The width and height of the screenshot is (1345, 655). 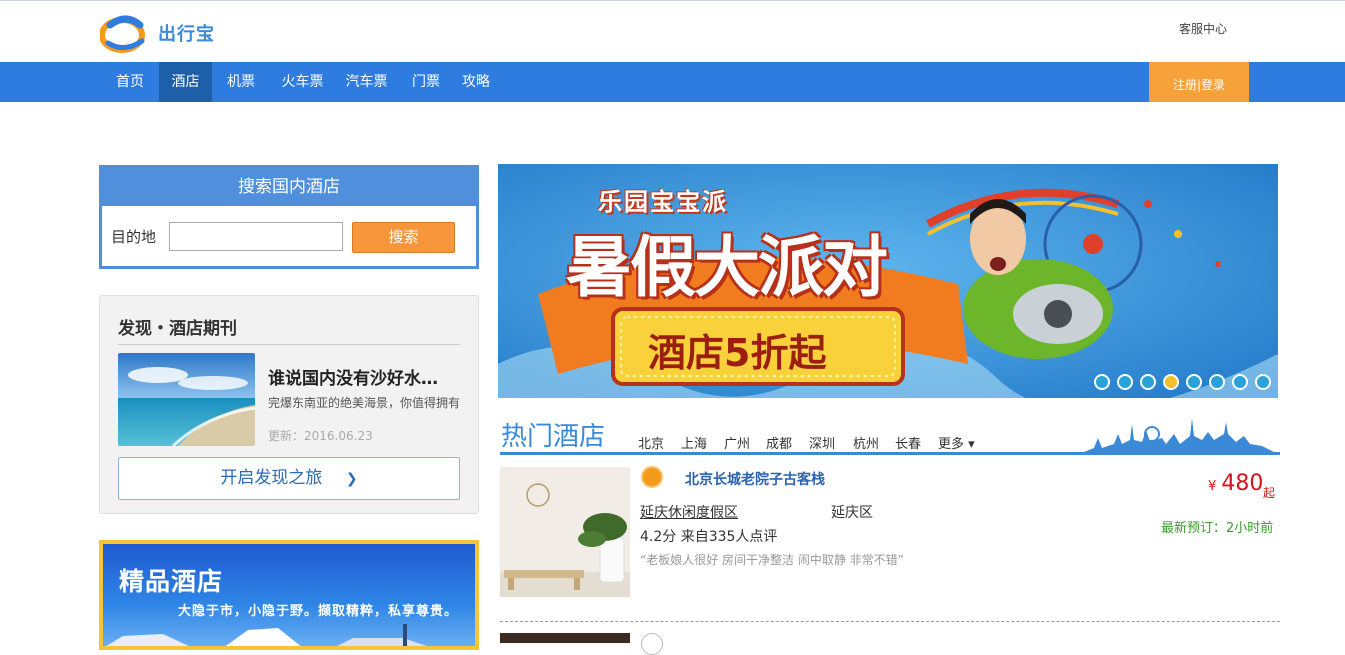 What do you see at coordinates (1182, 382) in the screenshot?
I see `carousel-dots` at bounding box center [1182, 382].